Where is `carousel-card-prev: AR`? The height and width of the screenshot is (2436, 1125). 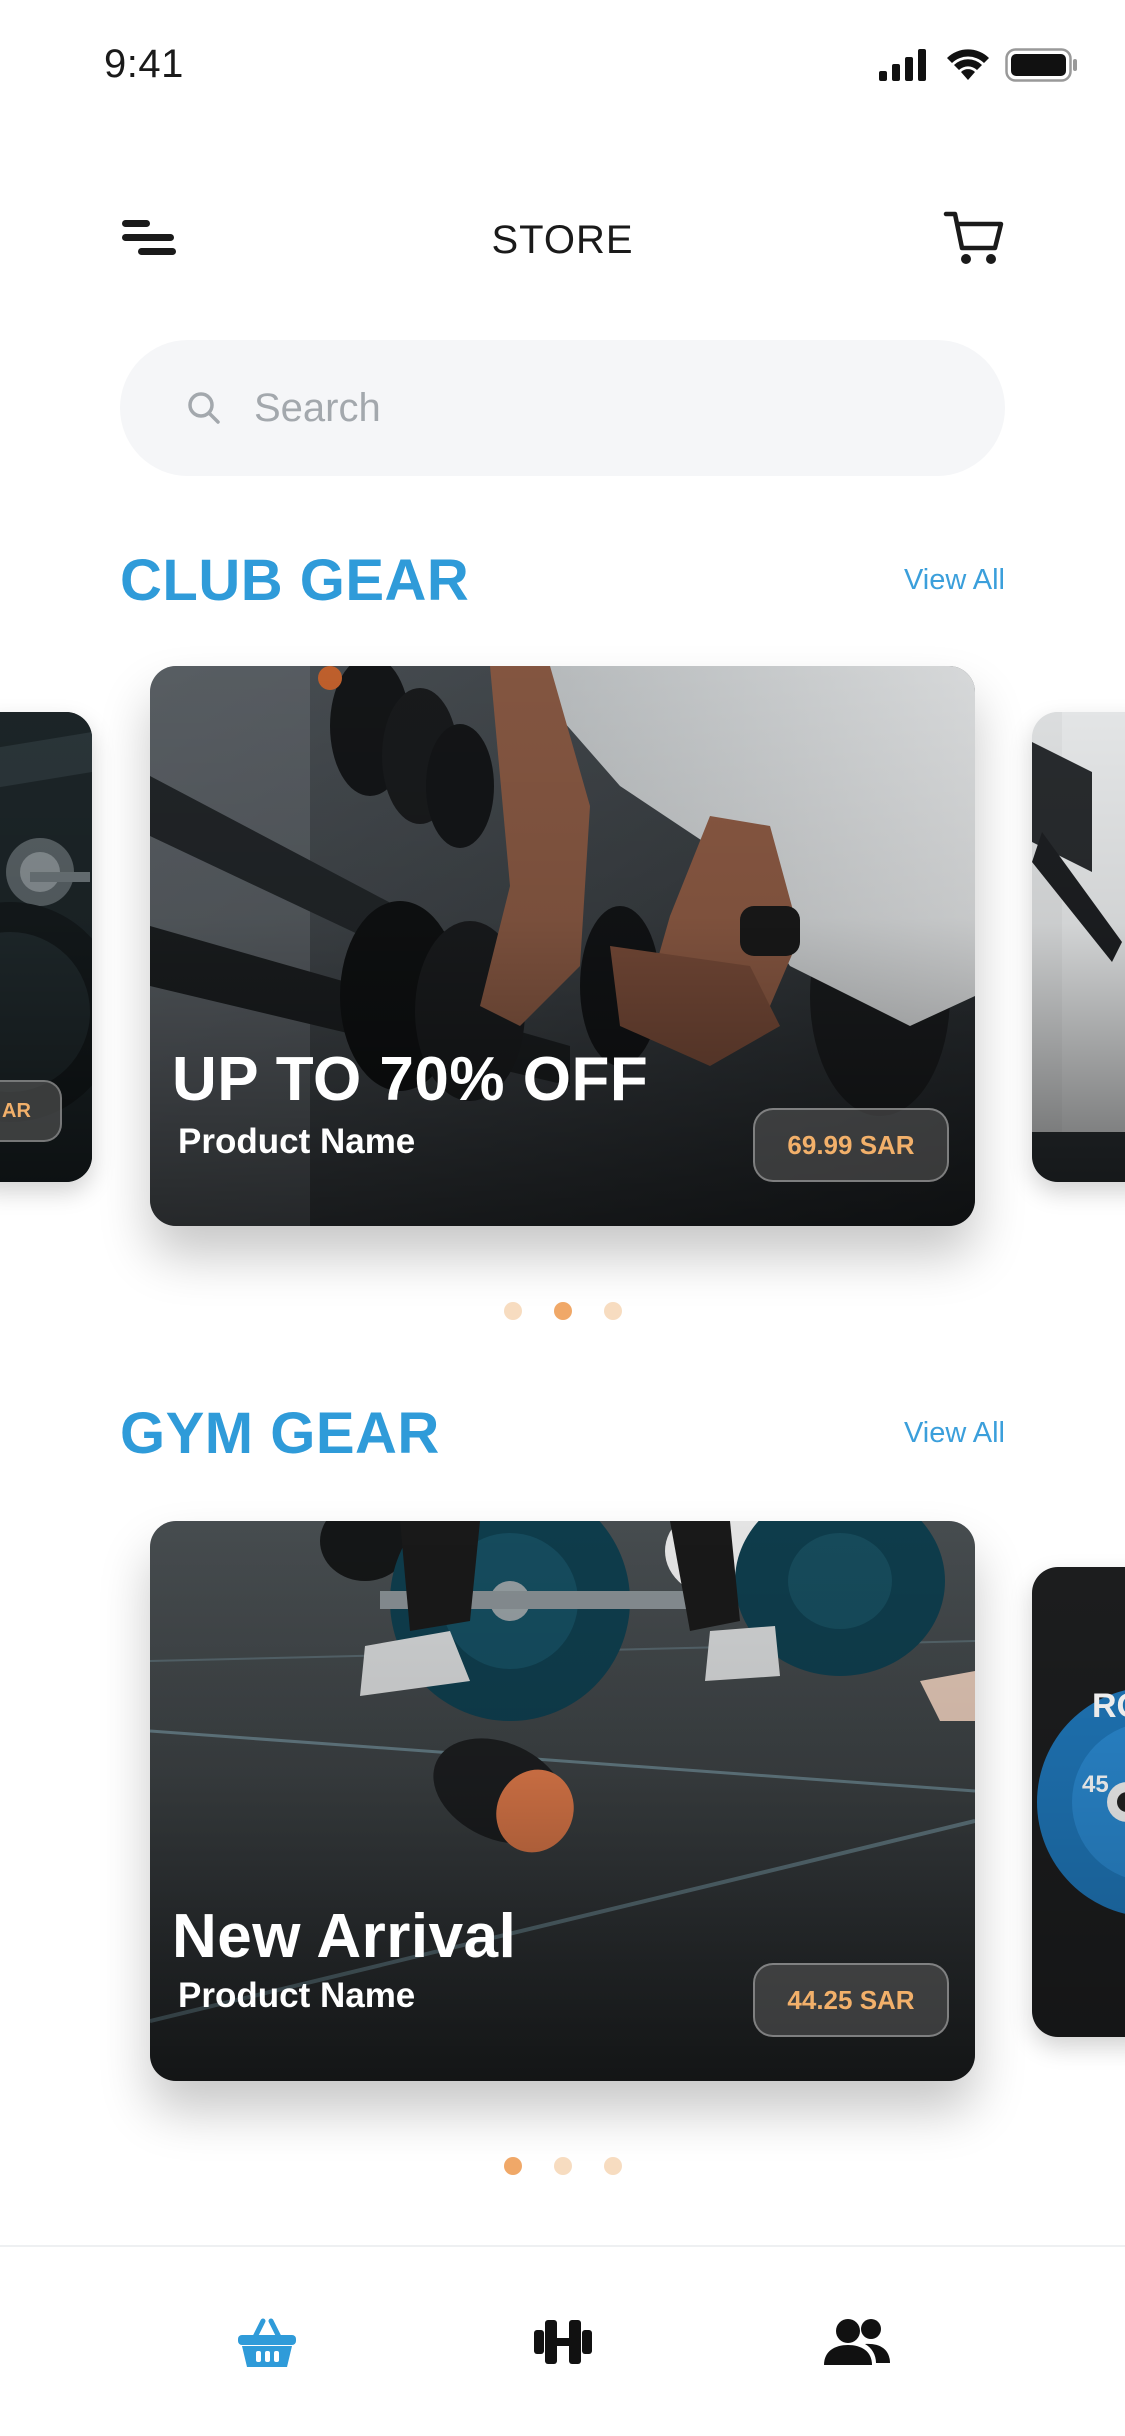 carousel-card-prev: AR is located at coordinates (46, 947).